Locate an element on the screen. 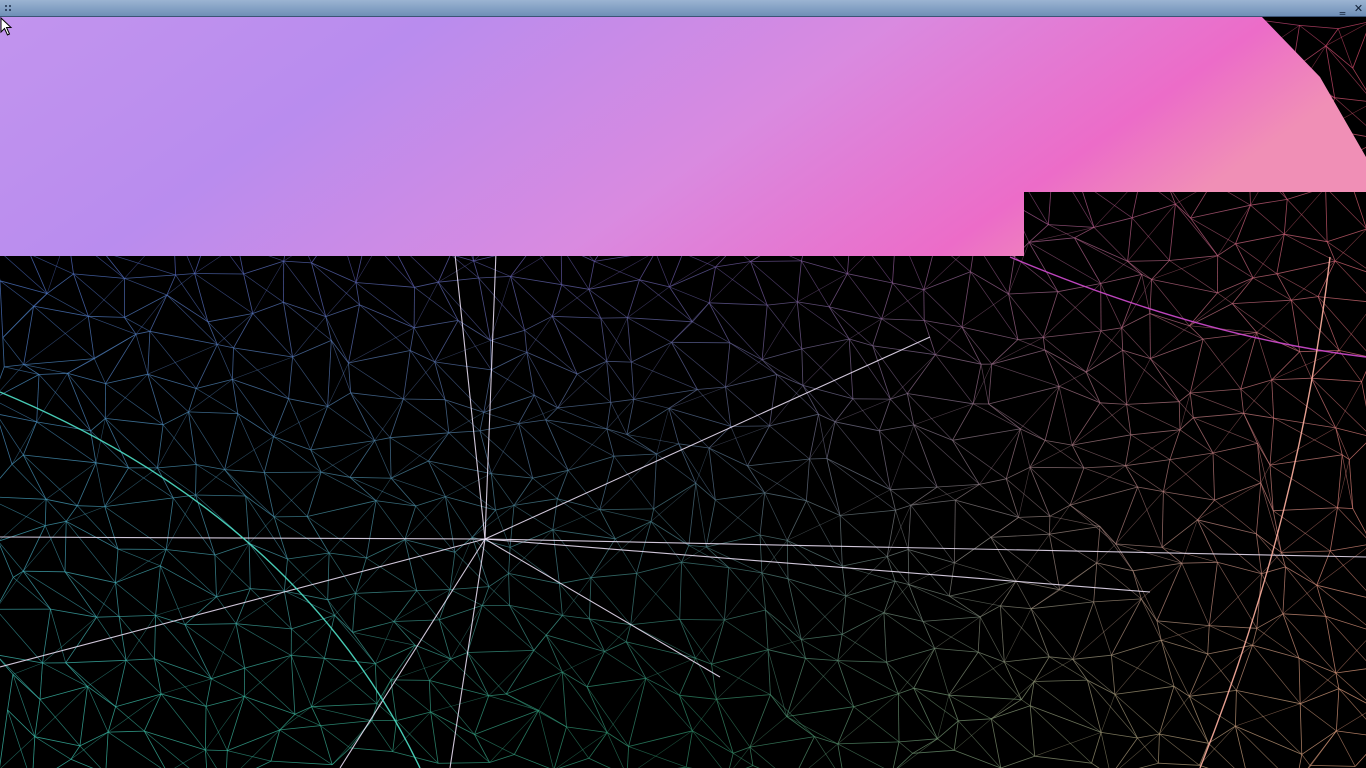 The width and height of the screenshot is (1366, 768). window-titlebar: ‗ ✕ is located at coordinates (683, 8).